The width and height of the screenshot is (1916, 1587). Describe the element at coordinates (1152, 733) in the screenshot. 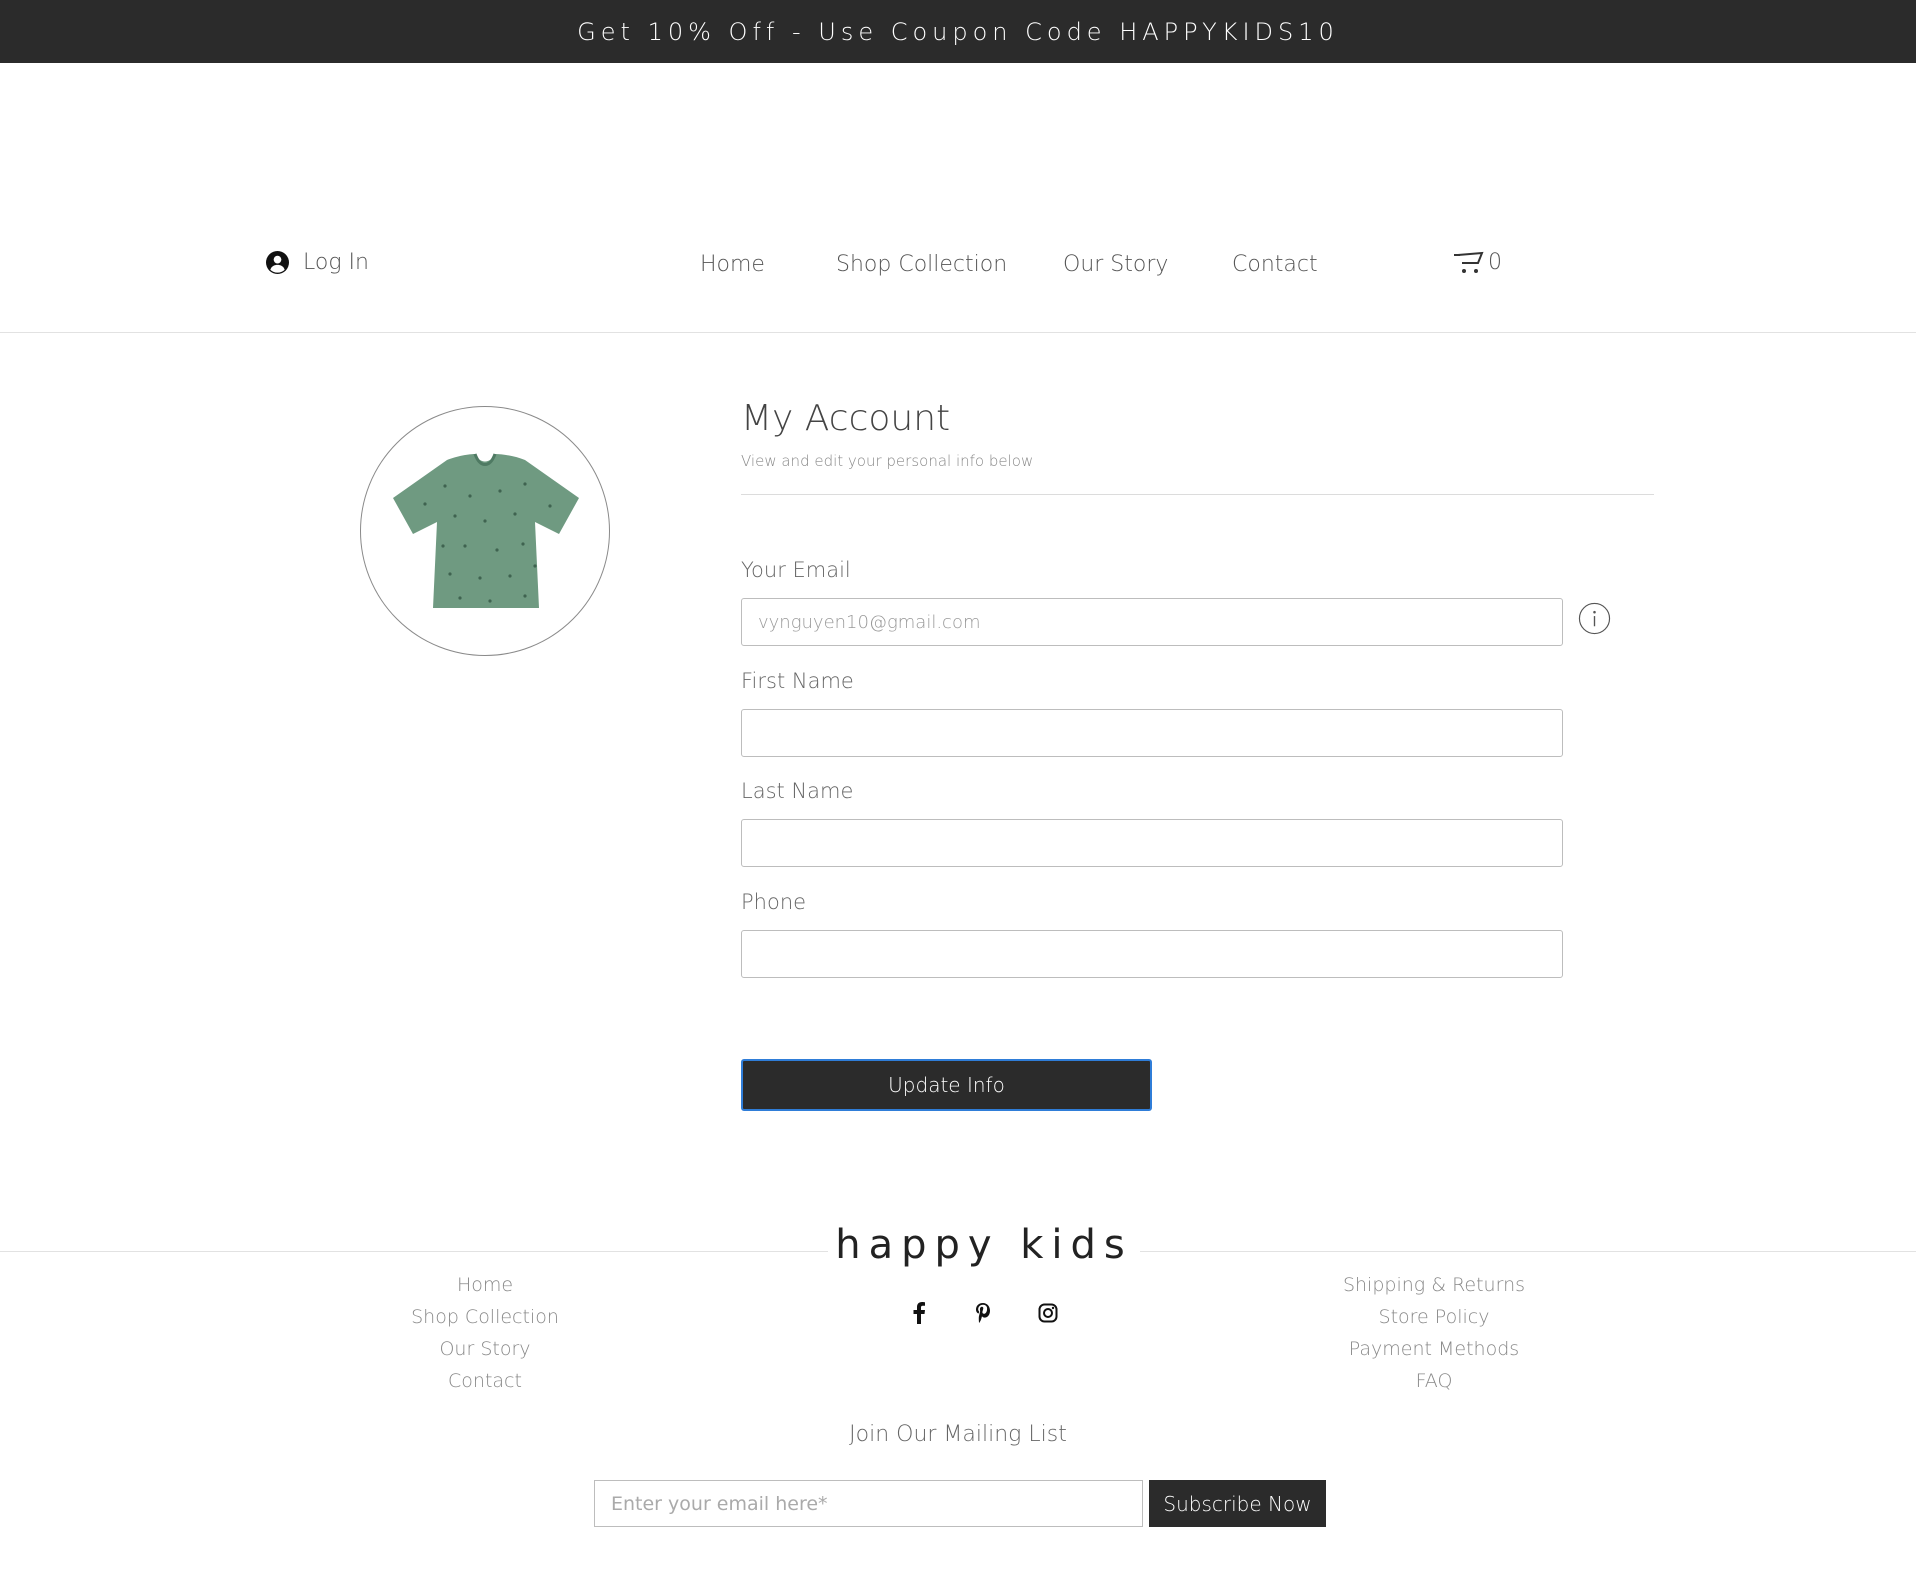

I see `first-name-field` at that location.